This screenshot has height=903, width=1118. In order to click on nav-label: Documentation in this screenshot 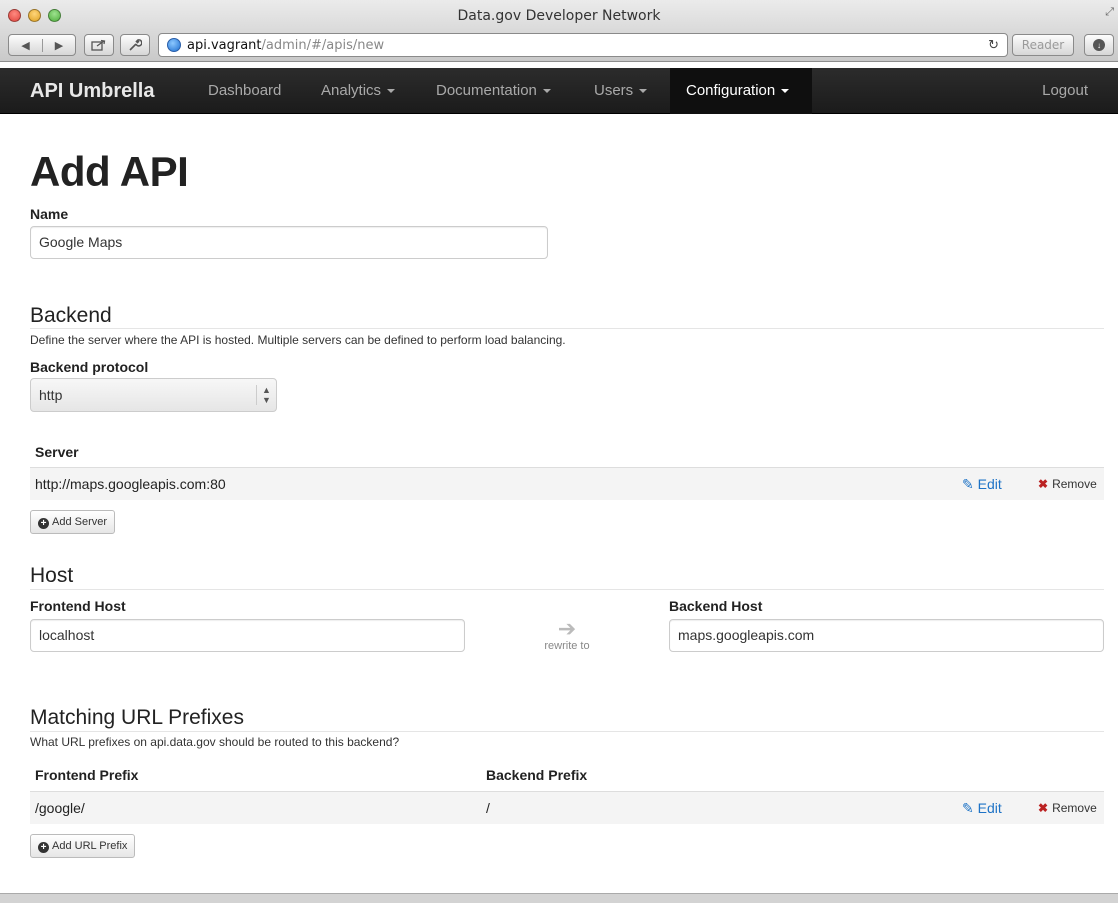, I will do `click(486, 90)`.